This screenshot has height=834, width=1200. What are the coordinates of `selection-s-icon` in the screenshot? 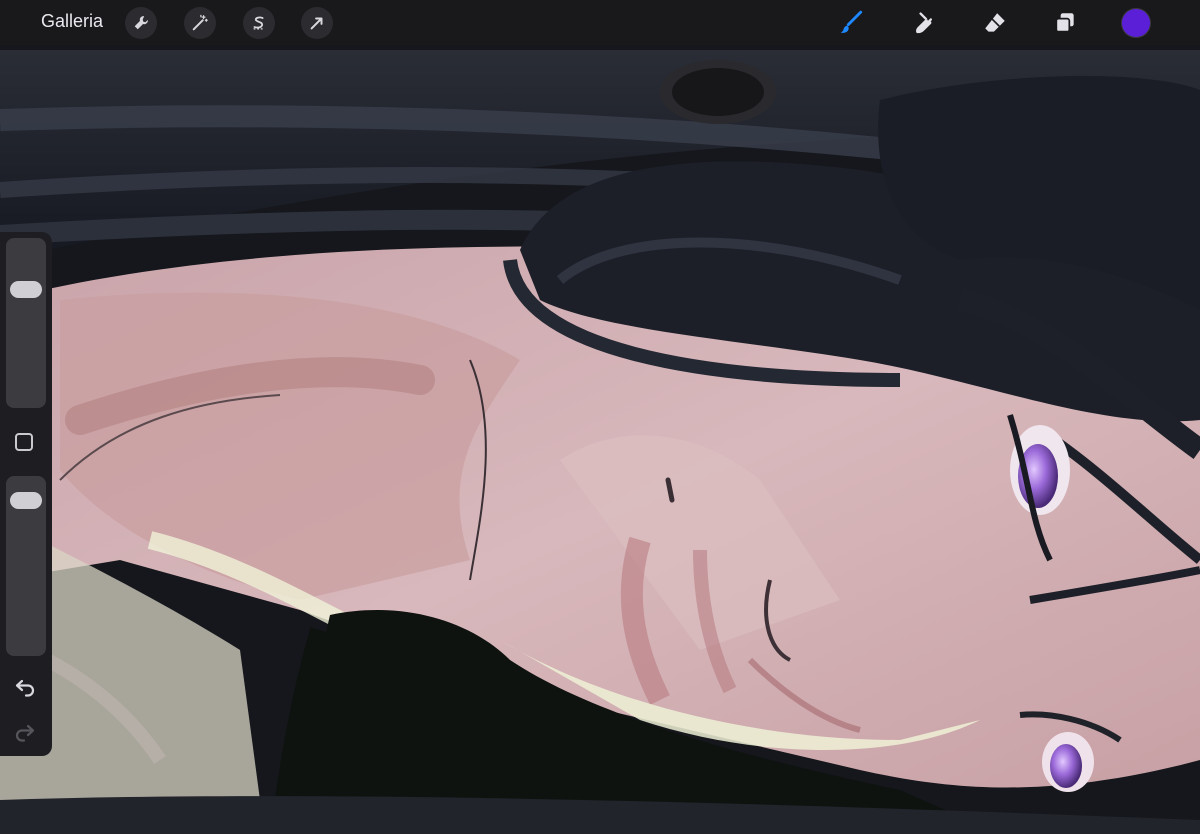 It's located at (259, 23).